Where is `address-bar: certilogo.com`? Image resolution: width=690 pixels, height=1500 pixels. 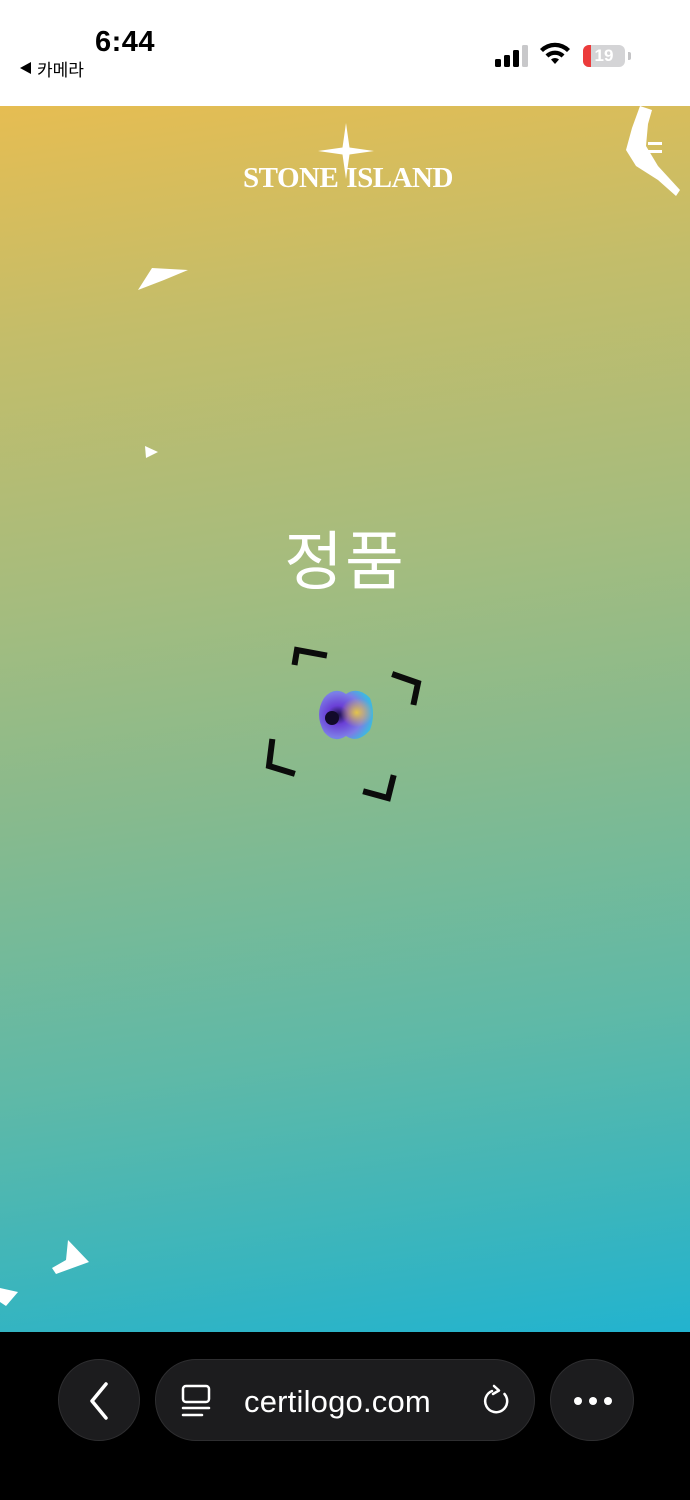 address-bar: certilogo.com is located at coordinates (345, 1400).